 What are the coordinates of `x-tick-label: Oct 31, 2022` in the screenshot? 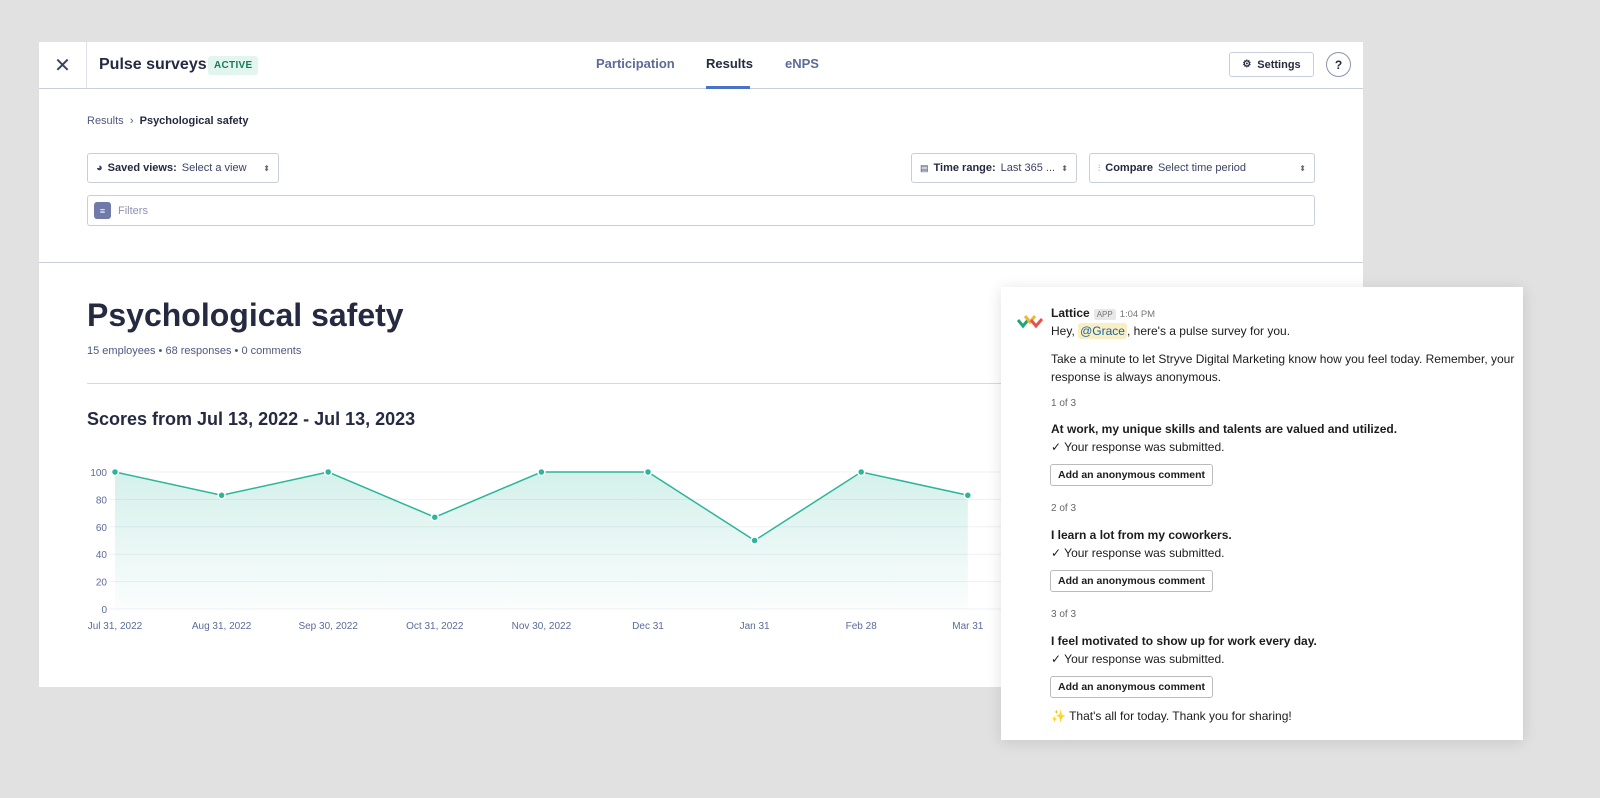 It's located at (435, 626).